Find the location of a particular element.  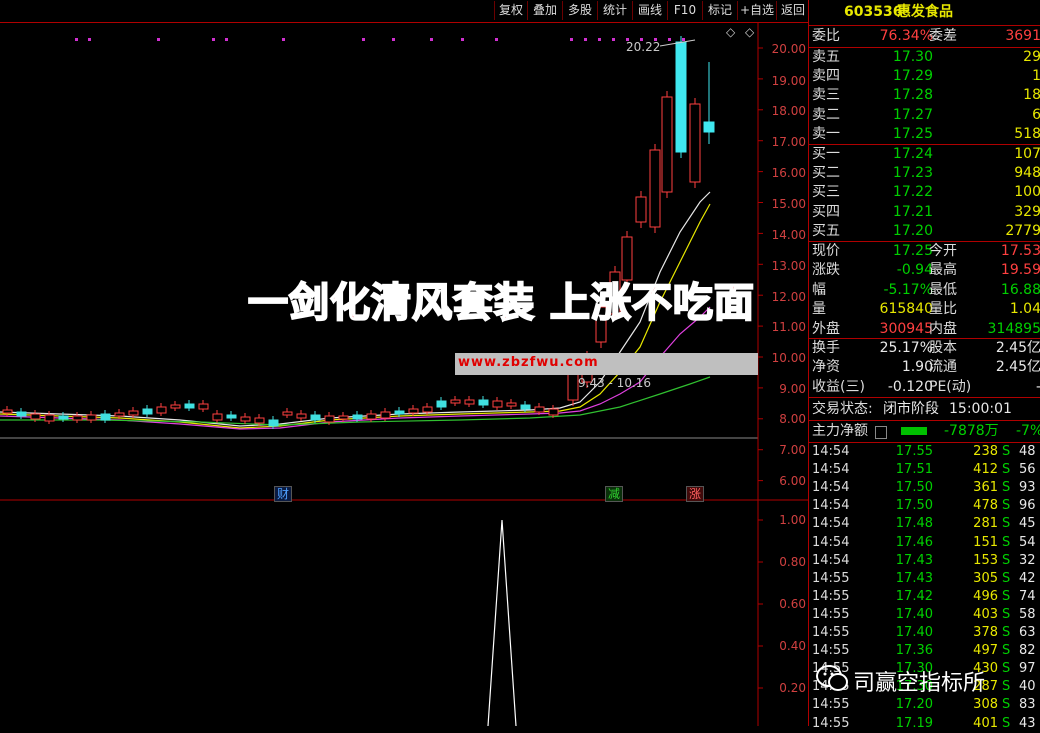

multi-stock-button: 多股 is located at coordinates (579, 10).